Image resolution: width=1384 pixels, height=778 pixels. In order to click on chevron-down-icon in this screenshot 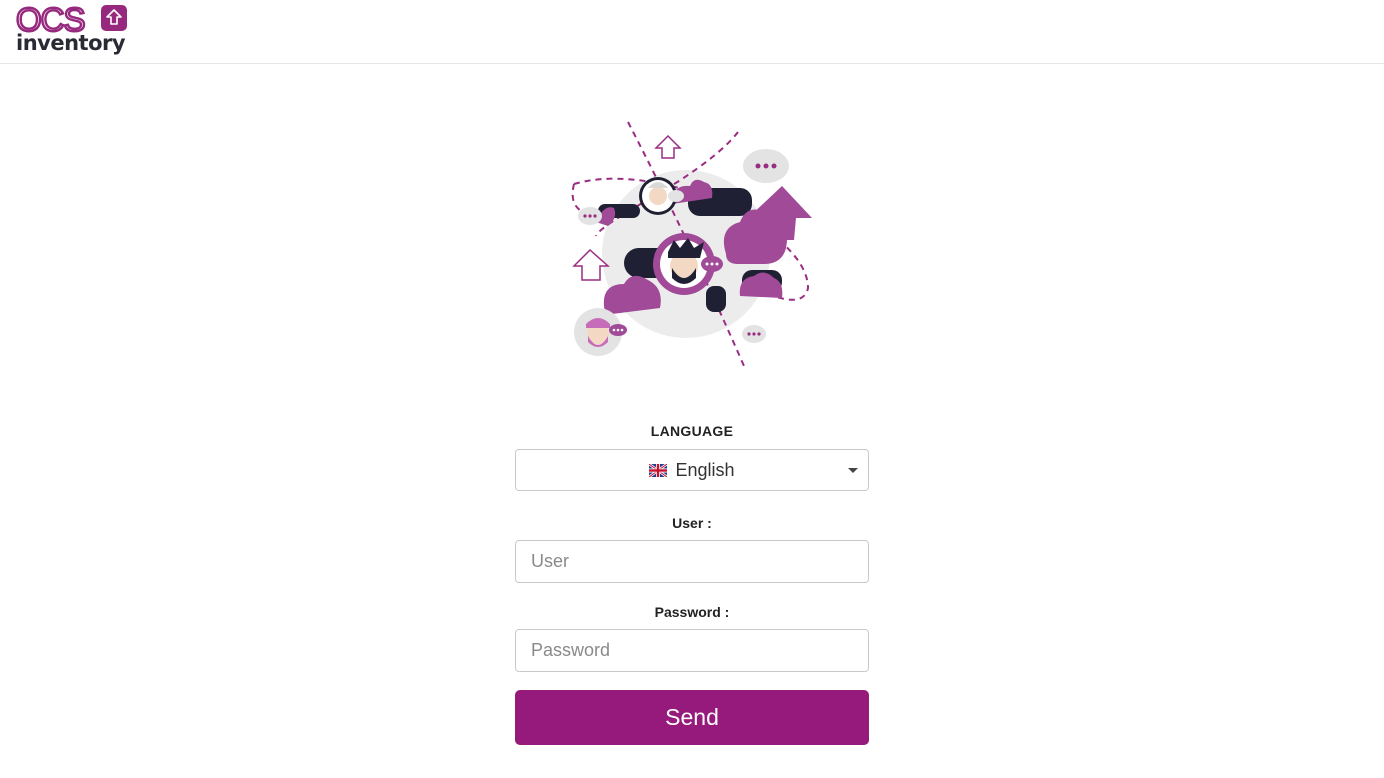, I will do `click(853, 470)`.